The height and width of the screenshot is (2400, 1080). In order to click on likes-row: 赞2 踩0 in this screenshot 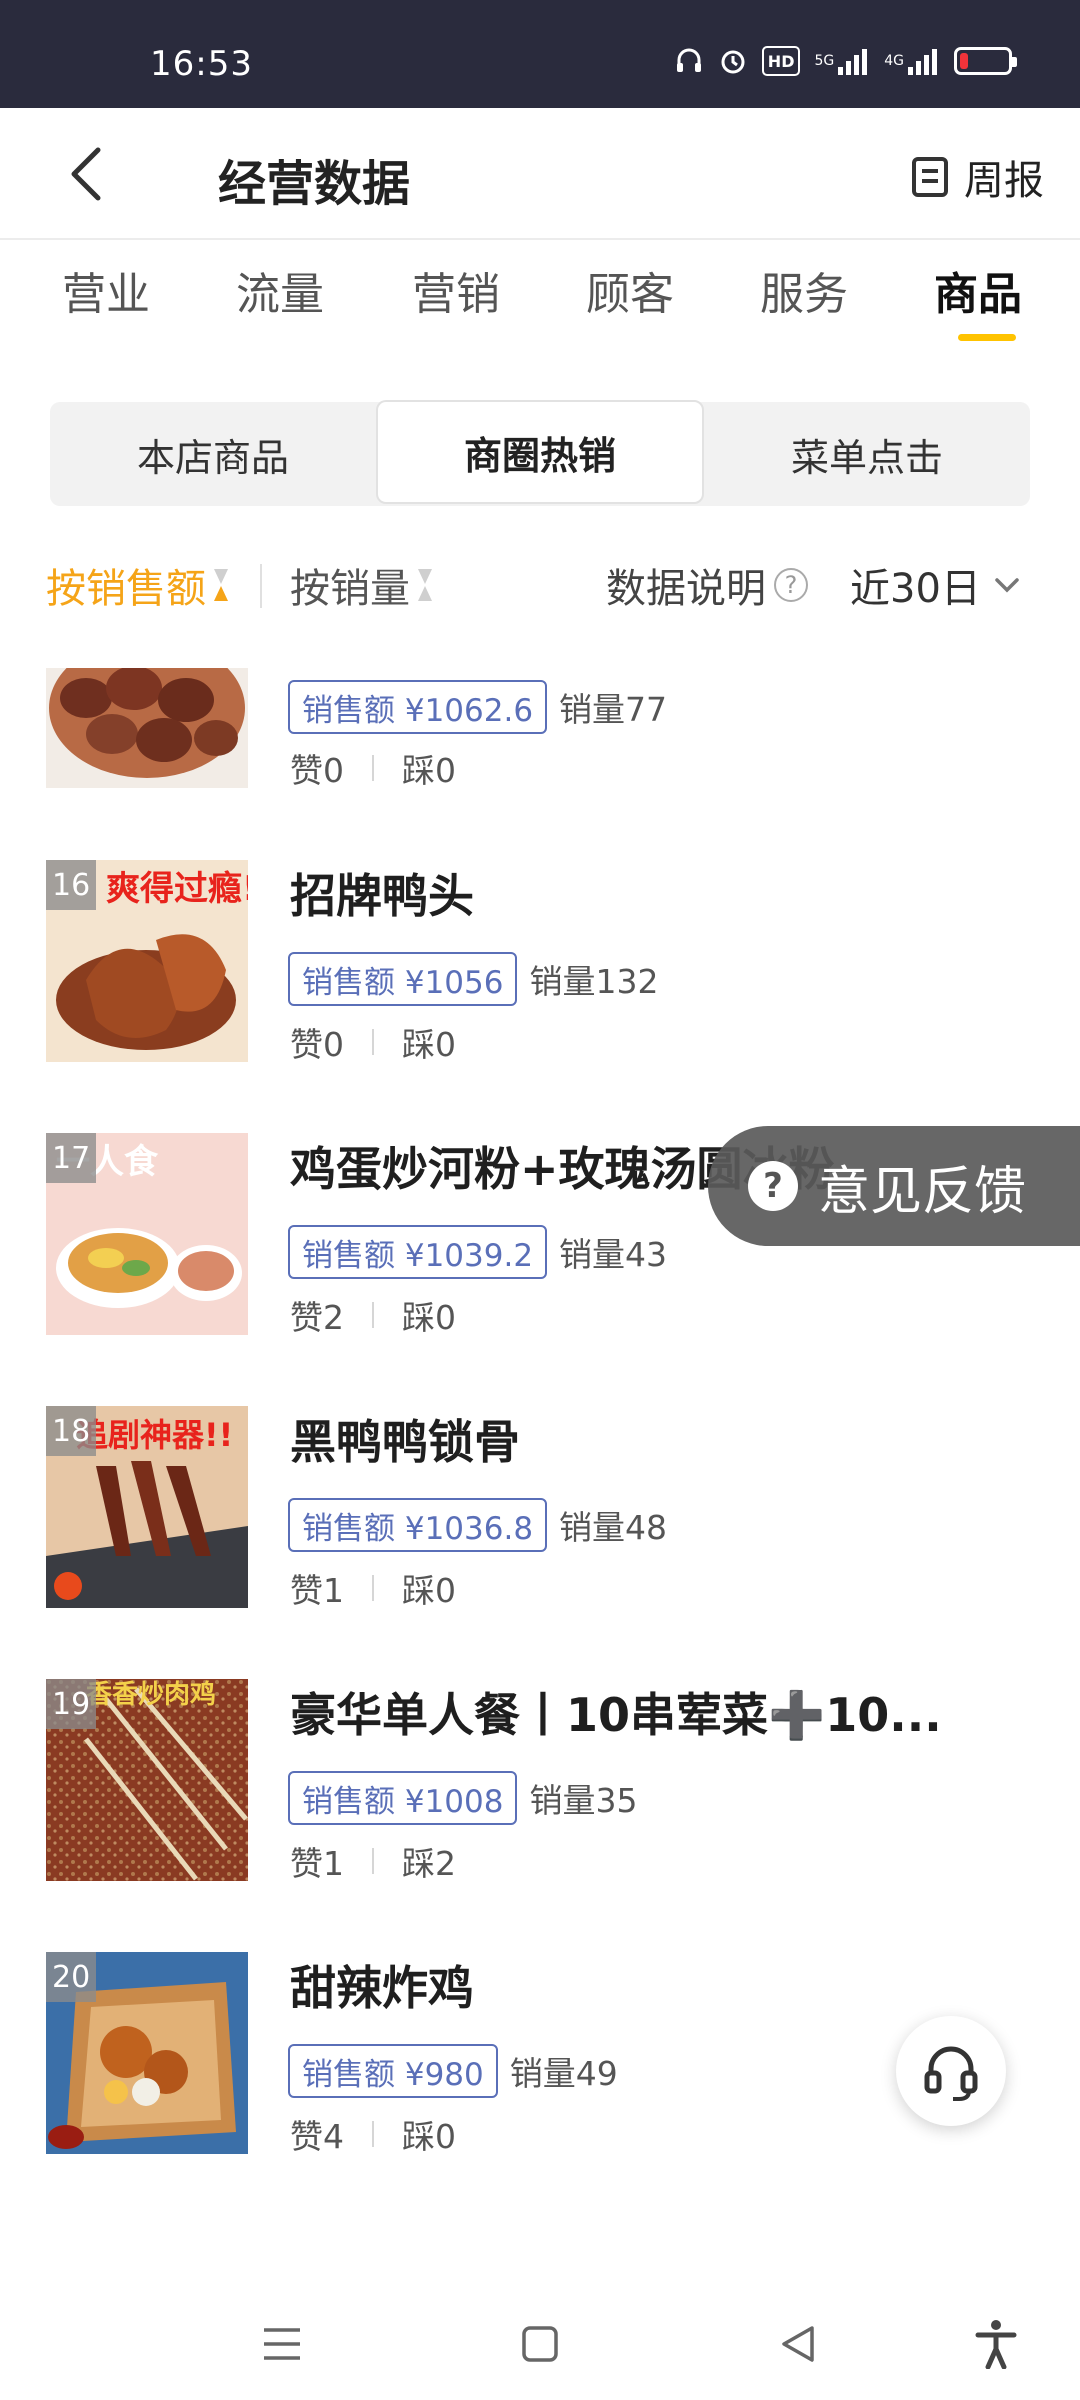, I will do `click(373, 1315)`.